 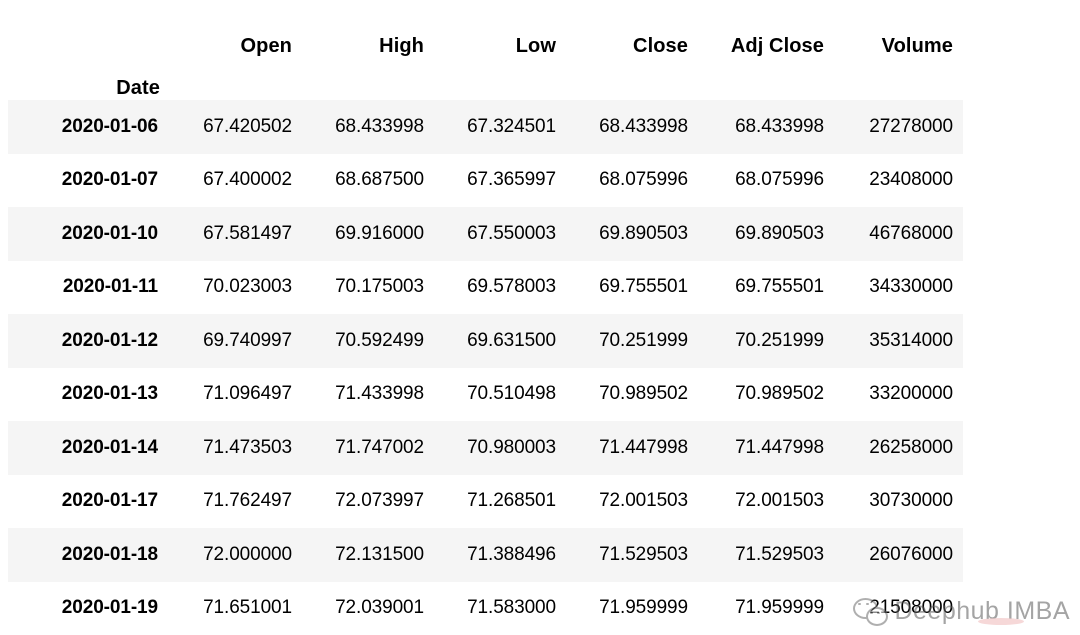 I want to click on column-header-close: Close, so click(x=632, y=29).